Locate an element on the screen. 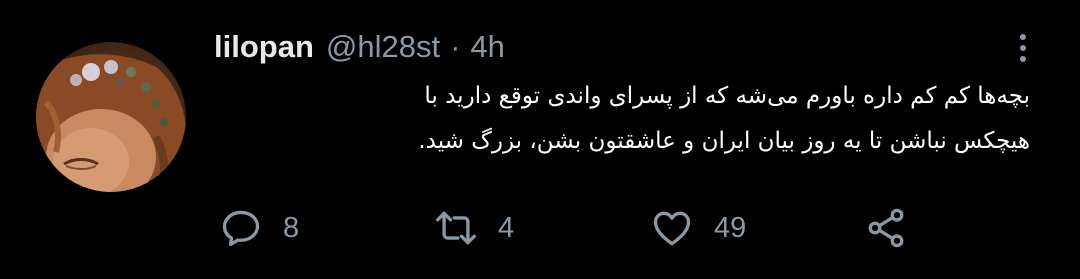  retweet-icon is located at coordinates (456, 228).